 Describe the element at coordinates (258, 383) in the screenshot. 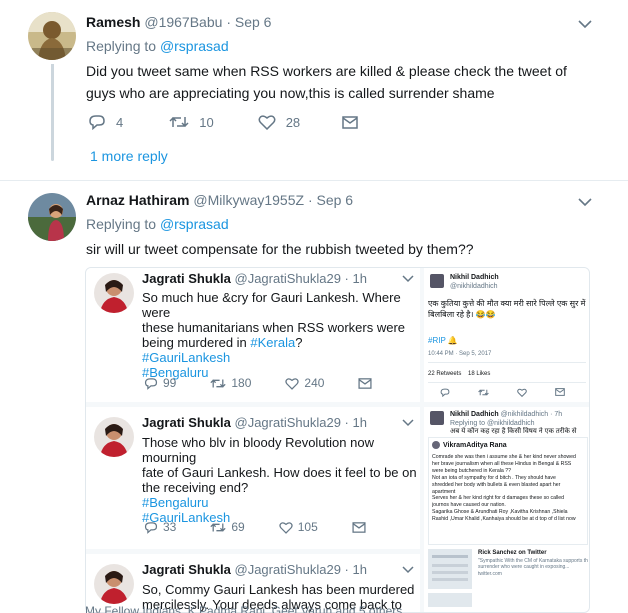

I see `tweet-actions: 99 180 240` at that location.